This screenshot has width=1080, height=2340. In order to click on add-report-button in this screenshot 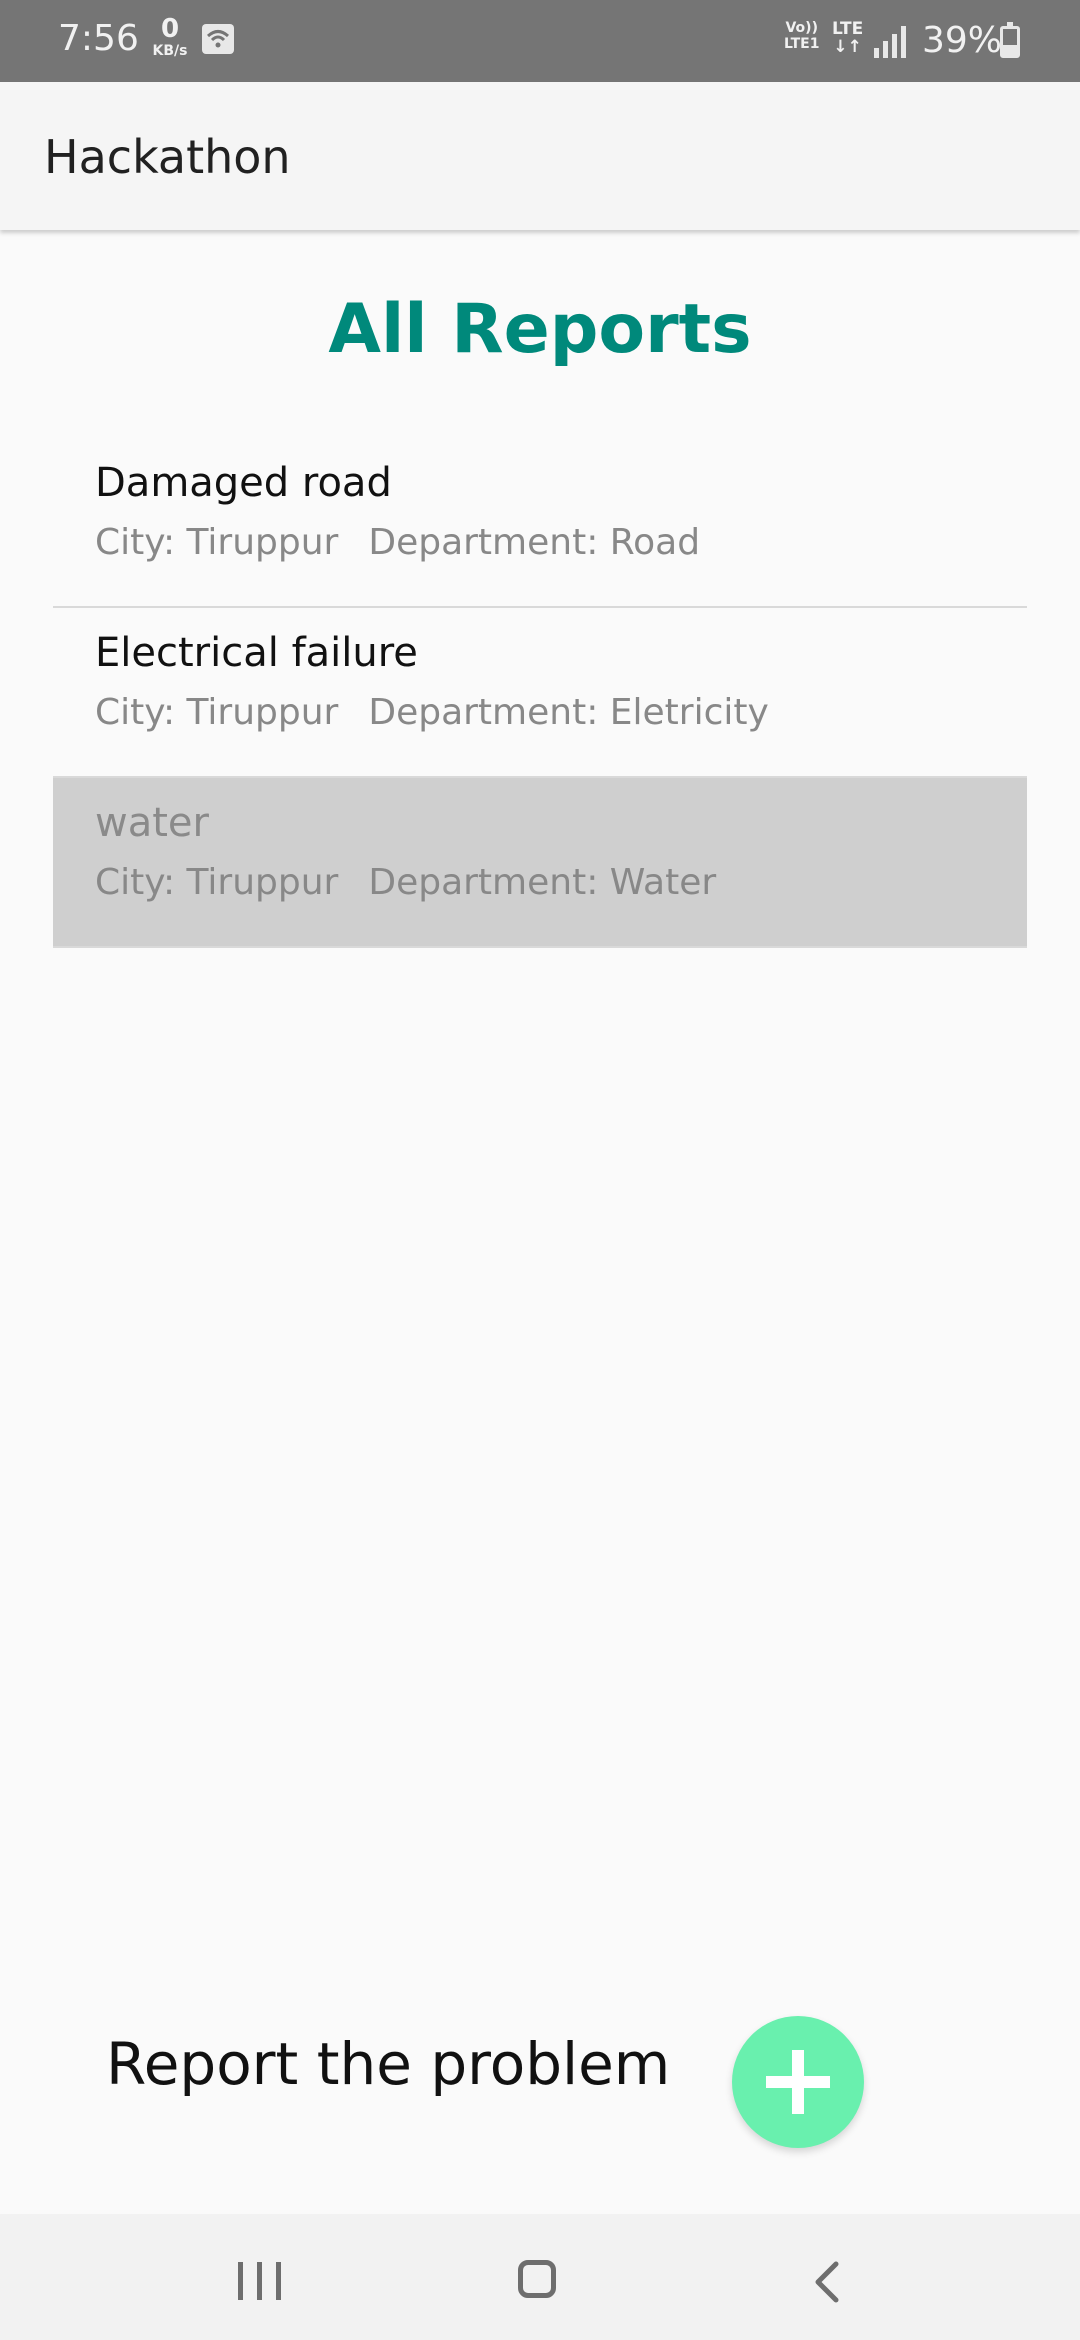, I will do `click(798, 2082)`.